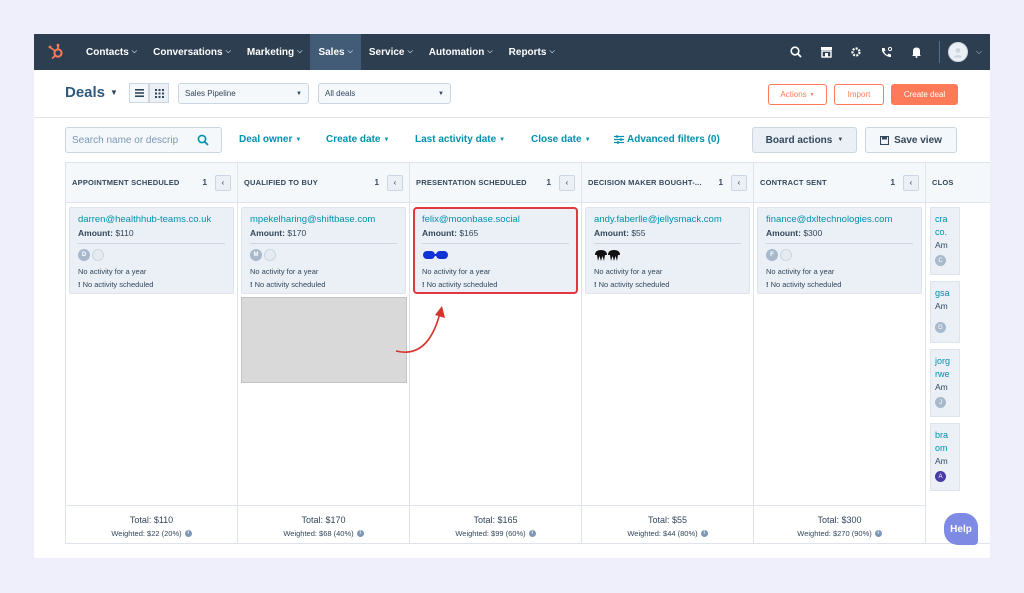 The image size is (1024, 593). I want to click on board-view-icon, so click(159, 93).